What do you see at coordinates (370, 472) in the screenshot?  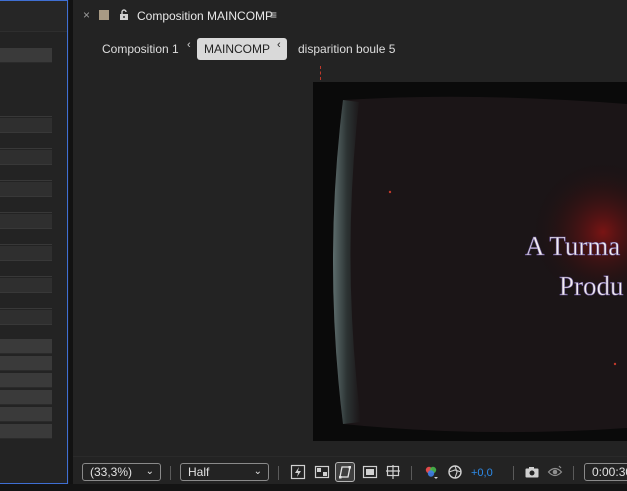 I see `region-of-interest-icon` at bounding box center [370, 472].